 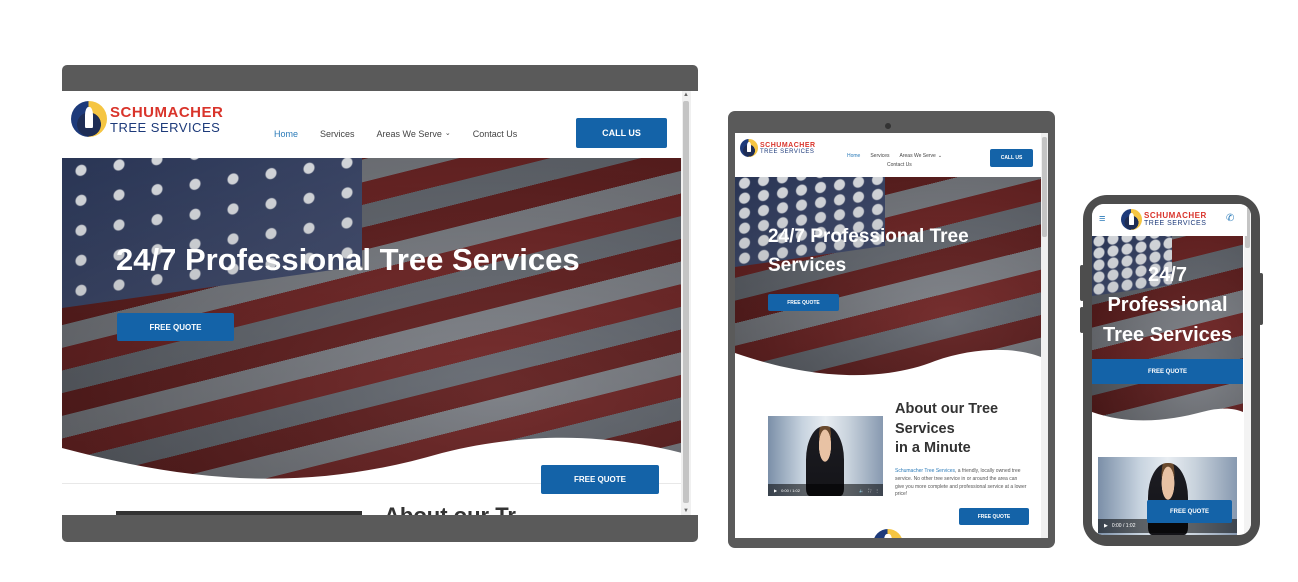 What do you see at coordinates (825, 490) in the screenshot?
I see `video-controls: ▶ 0:00 / 1:02 🔈 ⛶ ⋮` at bounding box center [825, 490].